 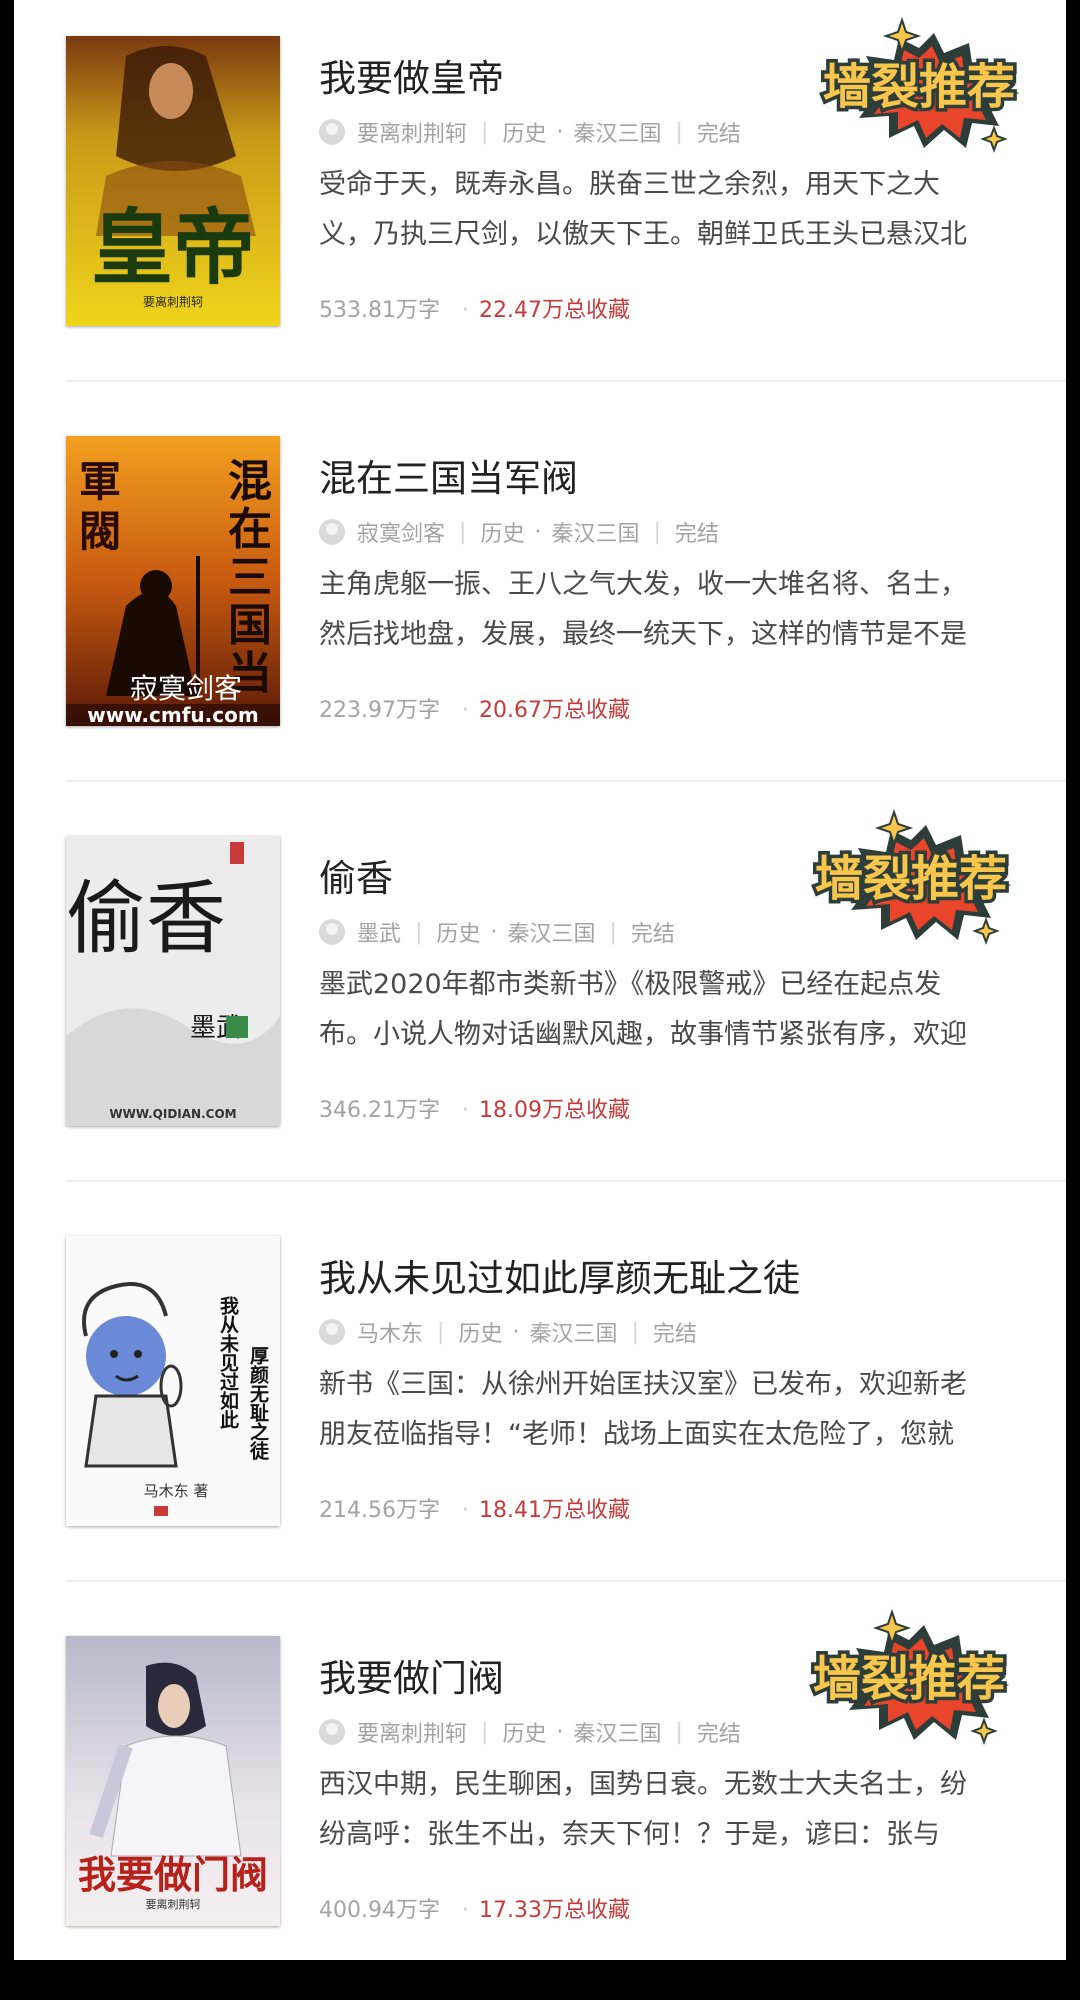 What do you see at coordinates (100, 481) in the screenshot?
I see `svg-text: 軍` at bounding box center [100, 481].